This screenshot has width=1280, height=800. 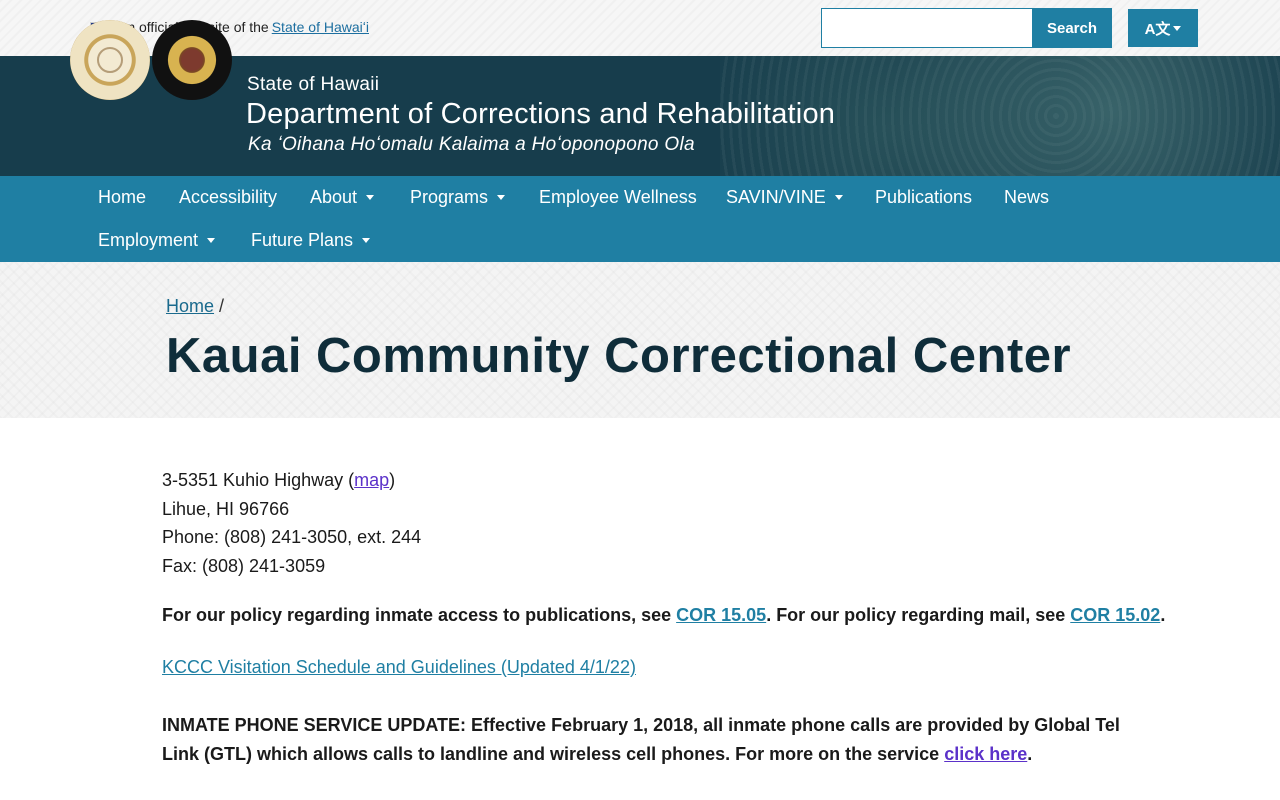 I want to click on map-link: map, so click(x=371, y=480).